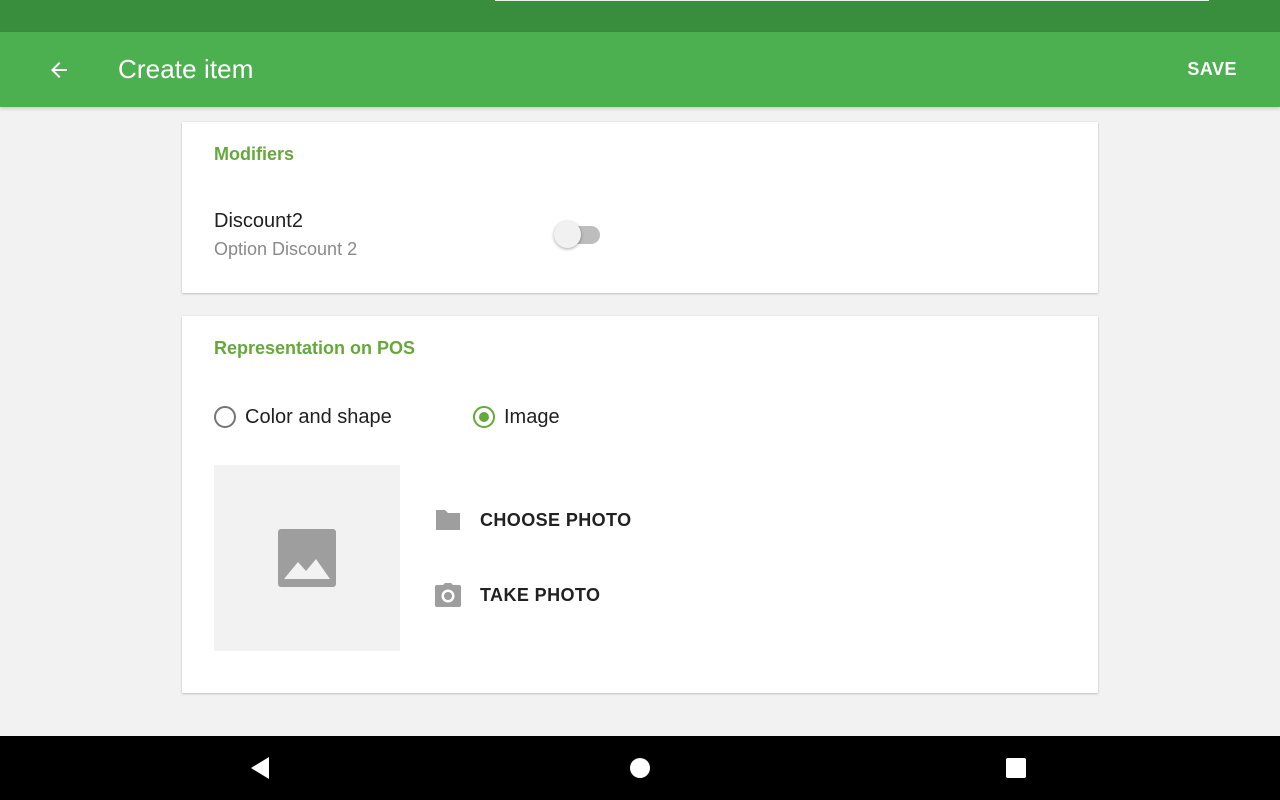 This screenshot has width=1280, height=800. I want to click on take-photo-button: TAKE PHOTO, so click(516, 595).